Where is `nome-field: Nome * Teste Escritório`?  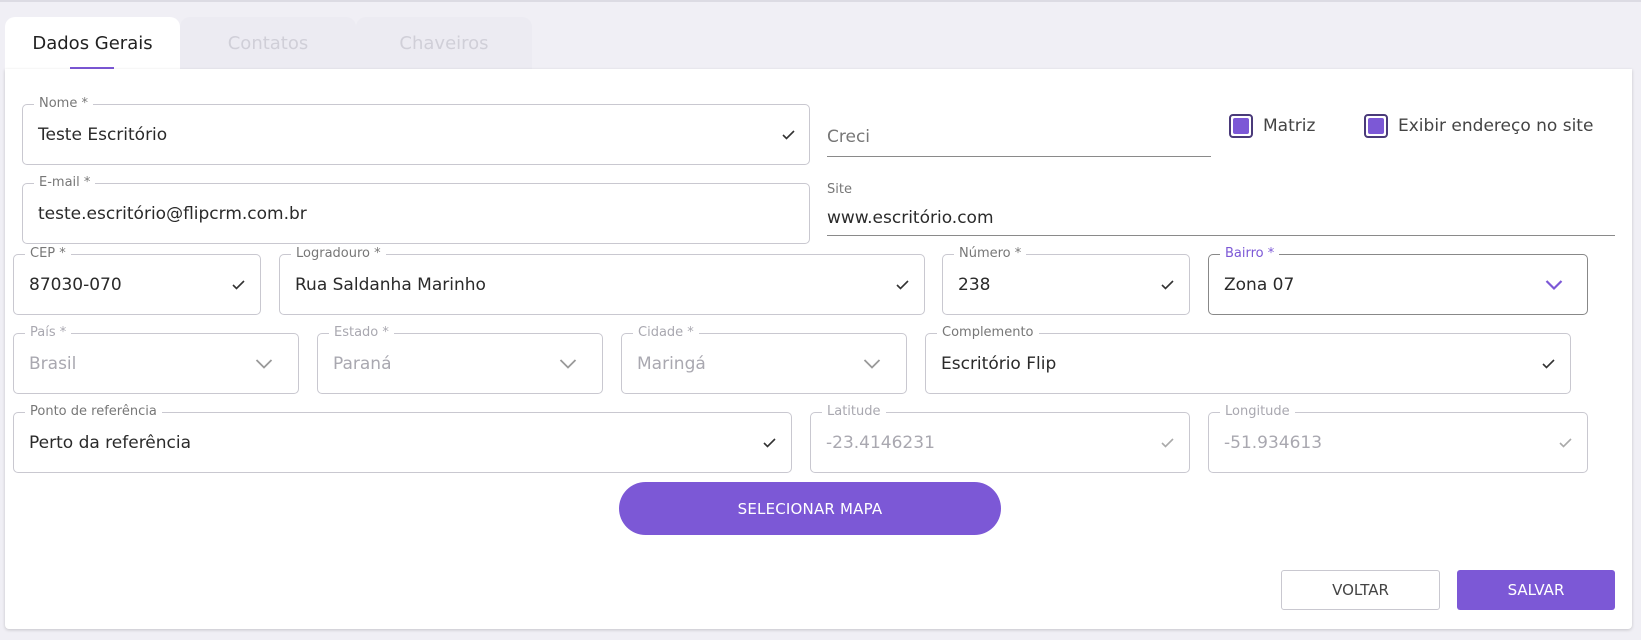 nome-field: Nome * Teste Escritório is located at coordinates (416, 130).